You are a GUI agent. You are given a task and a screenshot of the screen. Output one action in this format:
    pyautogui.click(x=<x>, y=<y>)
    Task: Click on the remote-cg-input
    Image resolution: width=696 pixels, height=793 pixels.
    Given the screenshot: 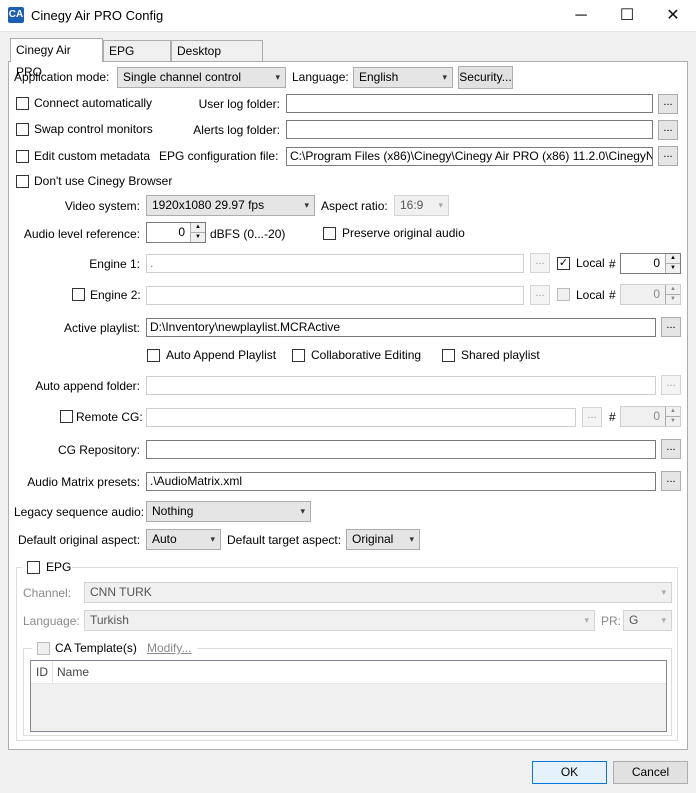 What is the action you would take?
    pyautogui.click(x=361, y=417)
    